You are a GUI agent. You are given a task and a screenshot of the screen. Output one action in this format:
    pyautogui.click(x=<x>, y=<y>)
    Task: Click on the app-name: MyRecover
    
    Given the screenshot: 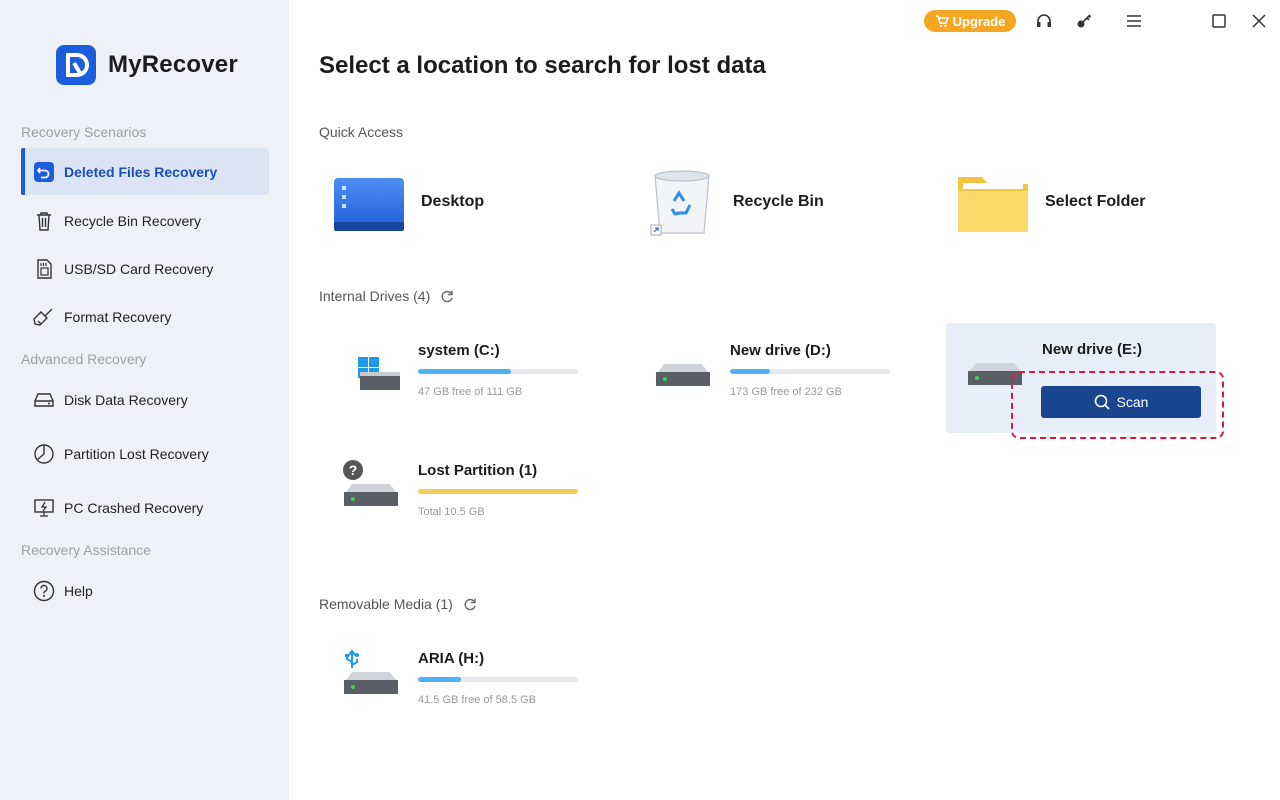 What is the action you would take?
    pyautogui.click(x=173, y=64)
    